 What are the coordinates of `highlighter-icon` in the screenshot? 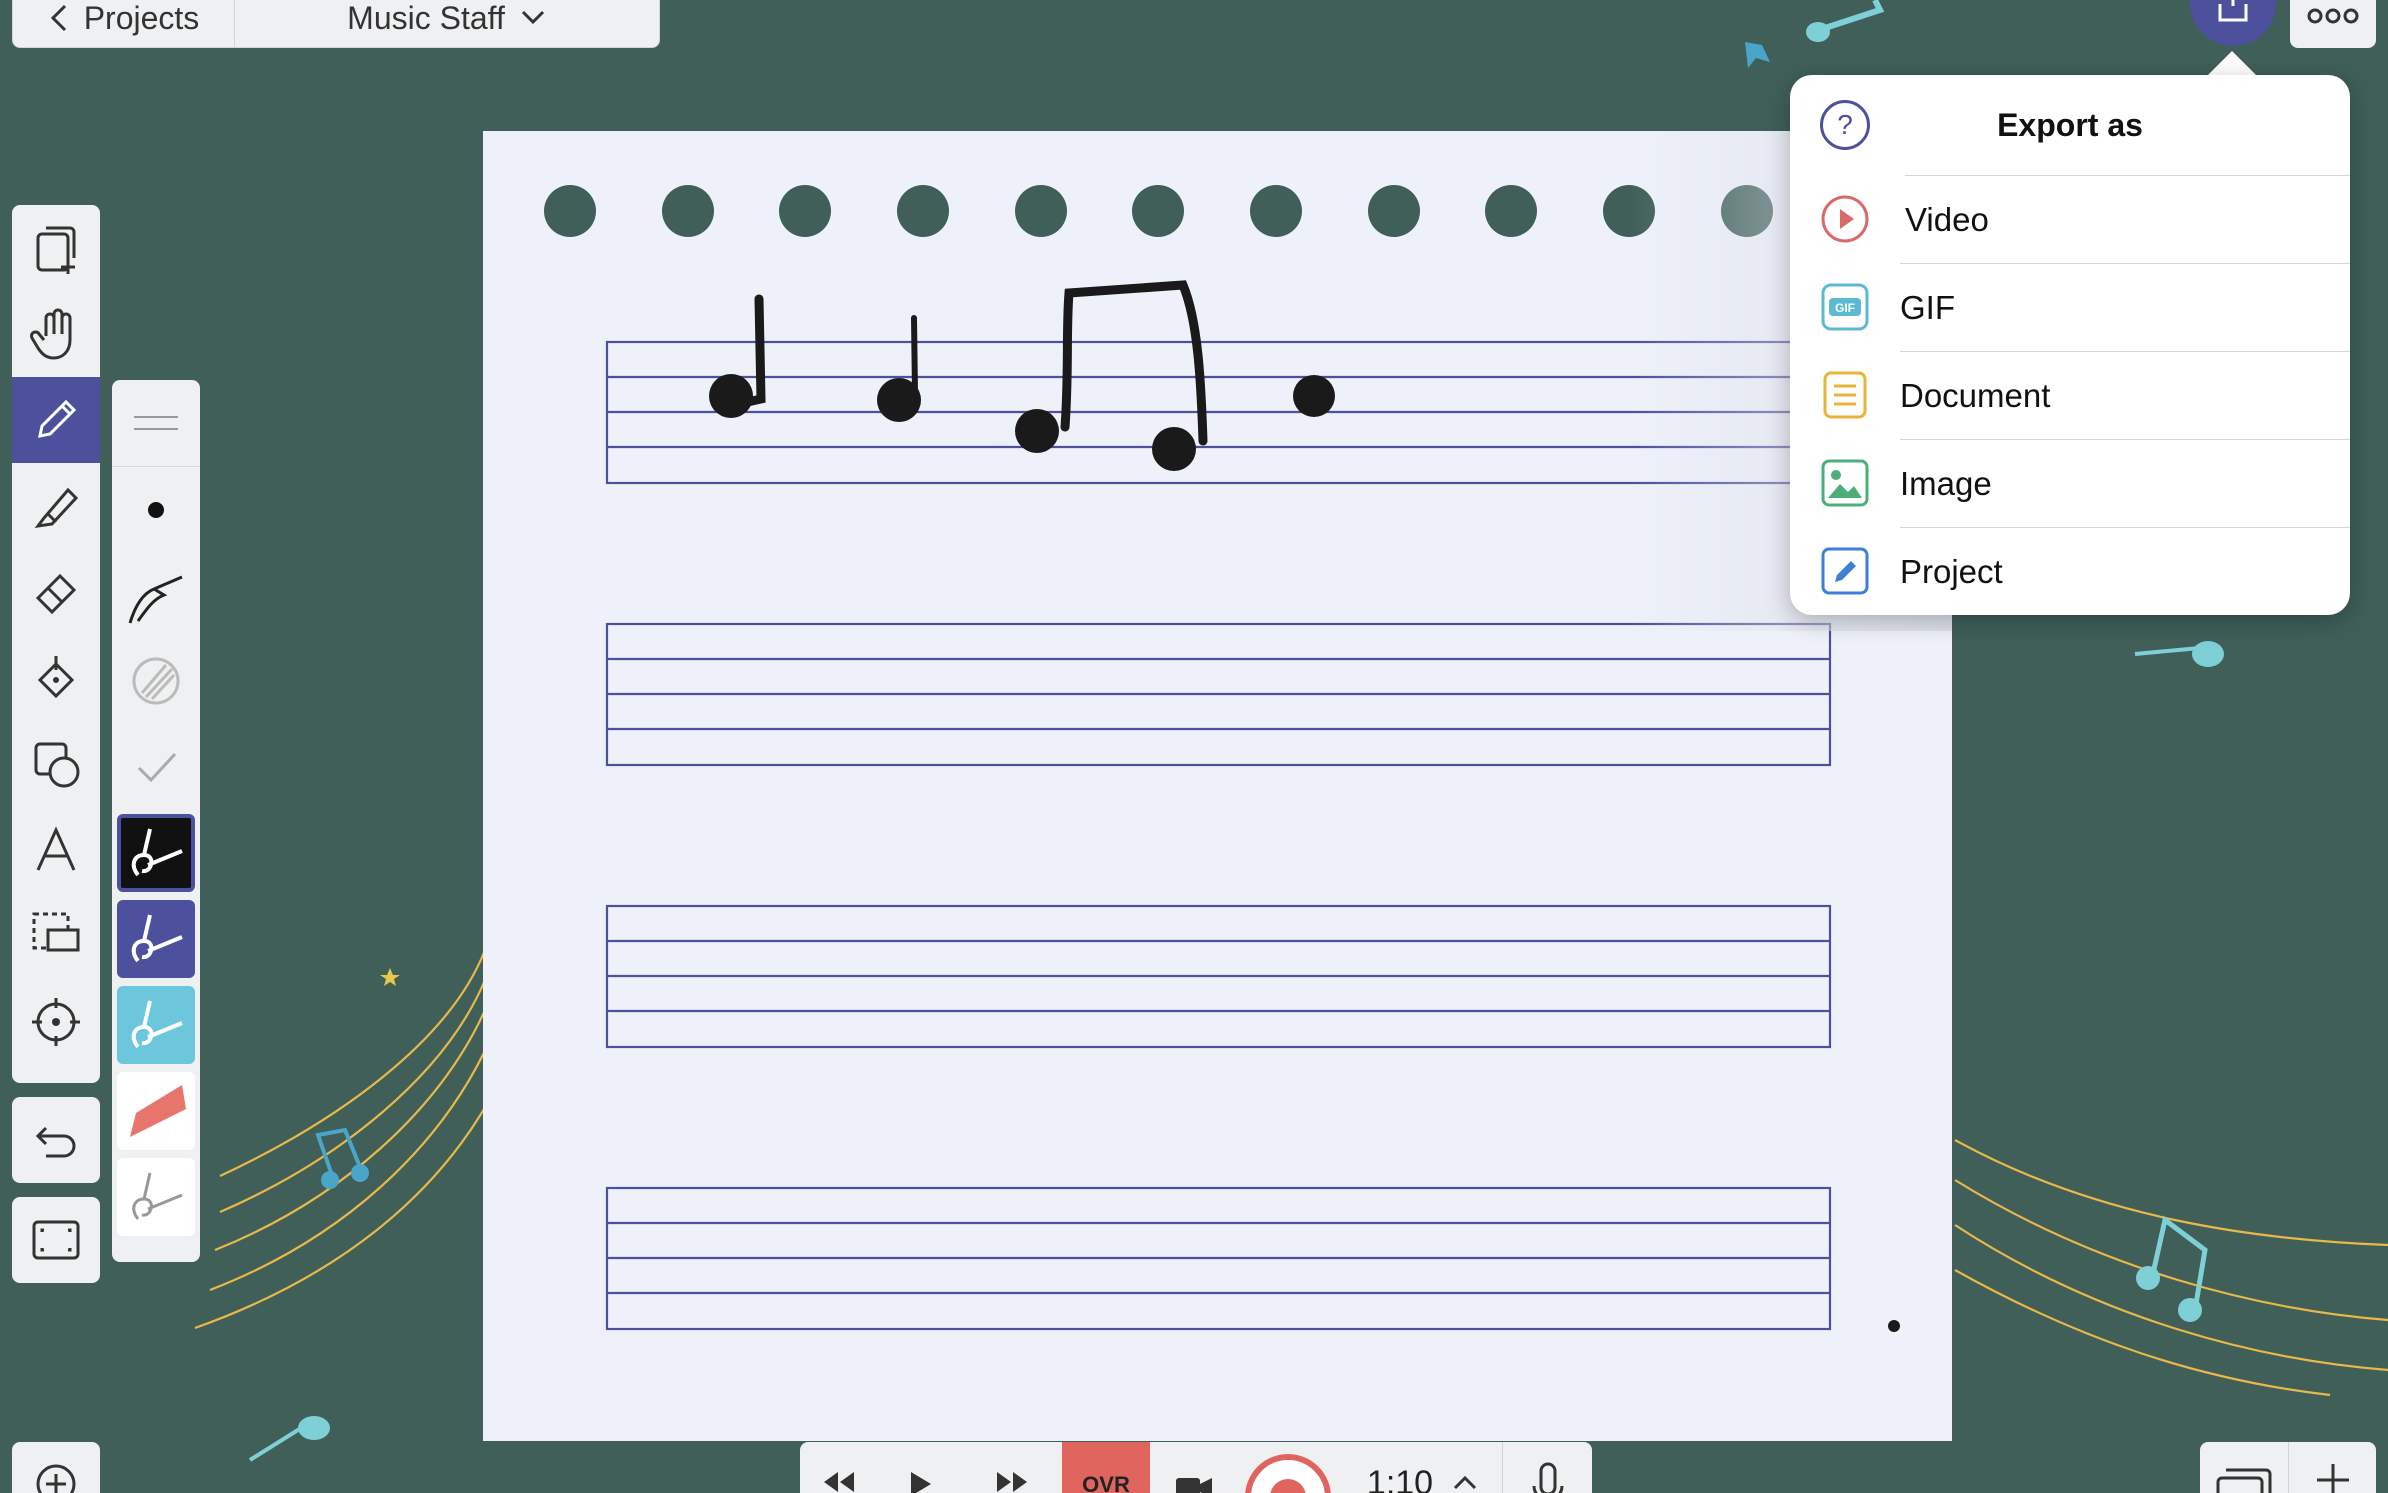 It's located at (56, 507).